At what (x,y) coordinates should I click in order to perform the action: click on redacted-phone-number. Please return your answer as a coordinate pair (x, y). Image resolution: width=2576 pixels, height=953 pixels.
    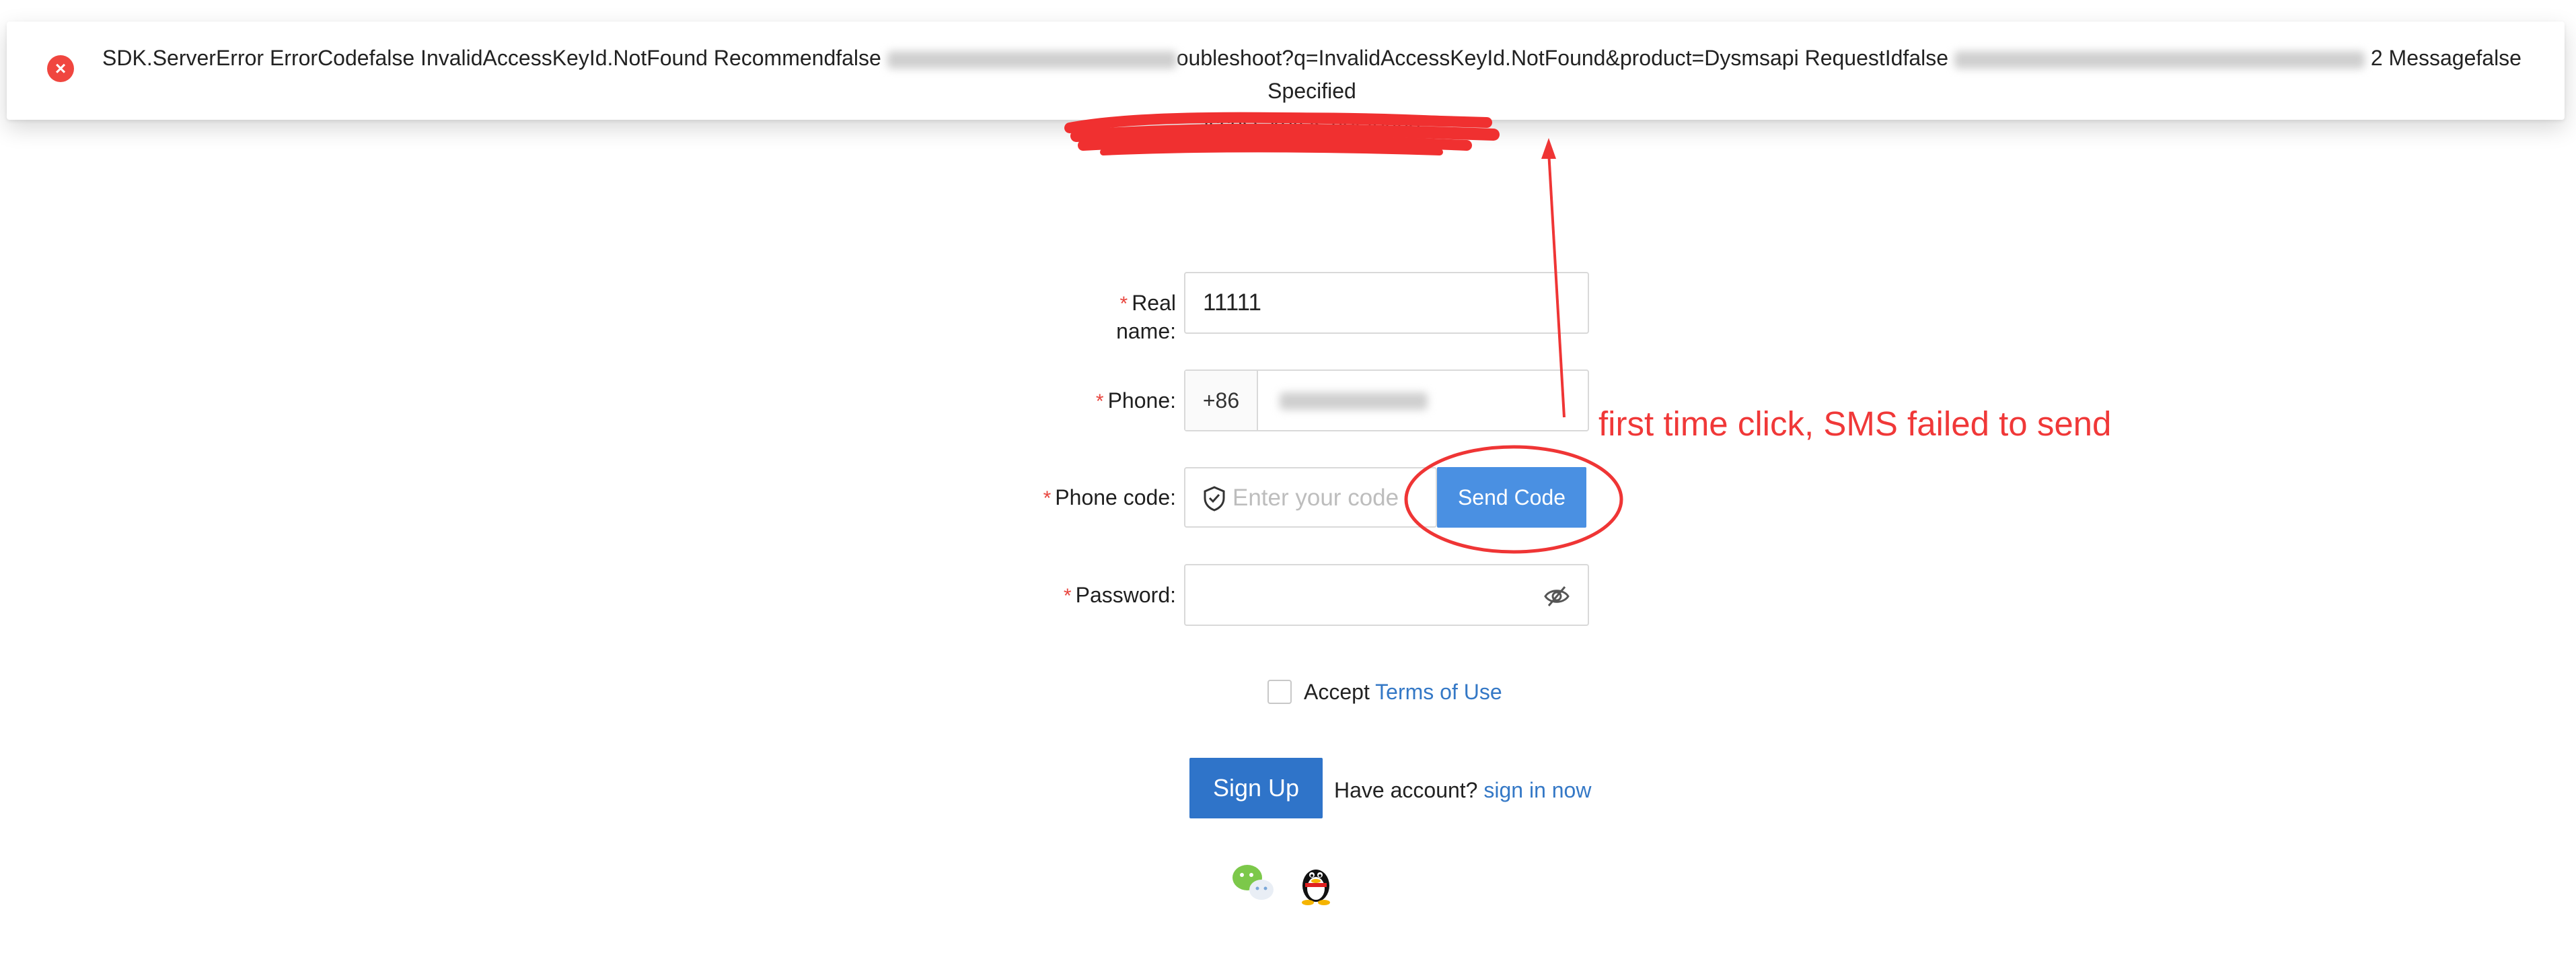
    Looking at the image, I should click on (1354, 401).